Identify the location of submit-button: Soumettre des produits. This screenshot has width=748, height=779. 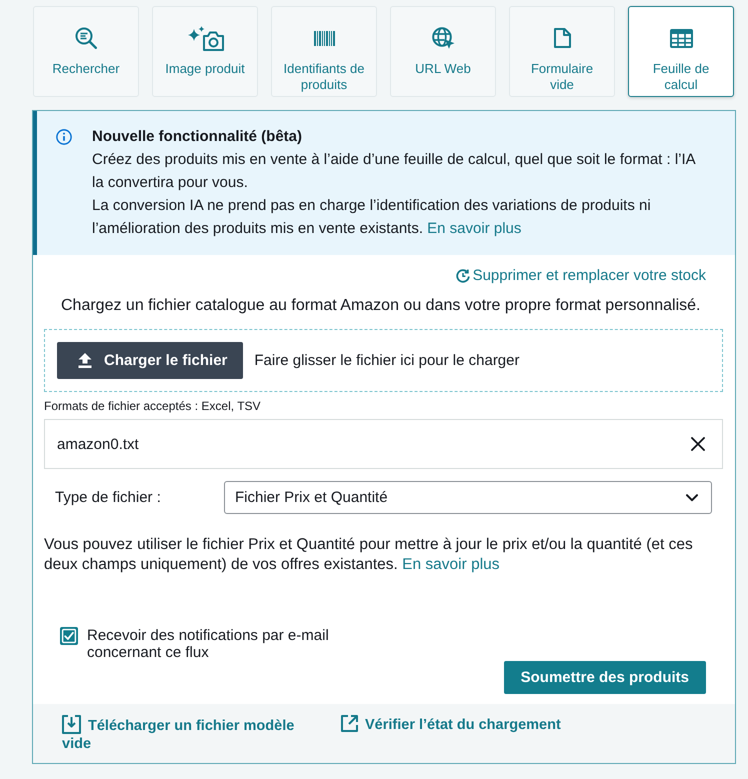
(605, 677).